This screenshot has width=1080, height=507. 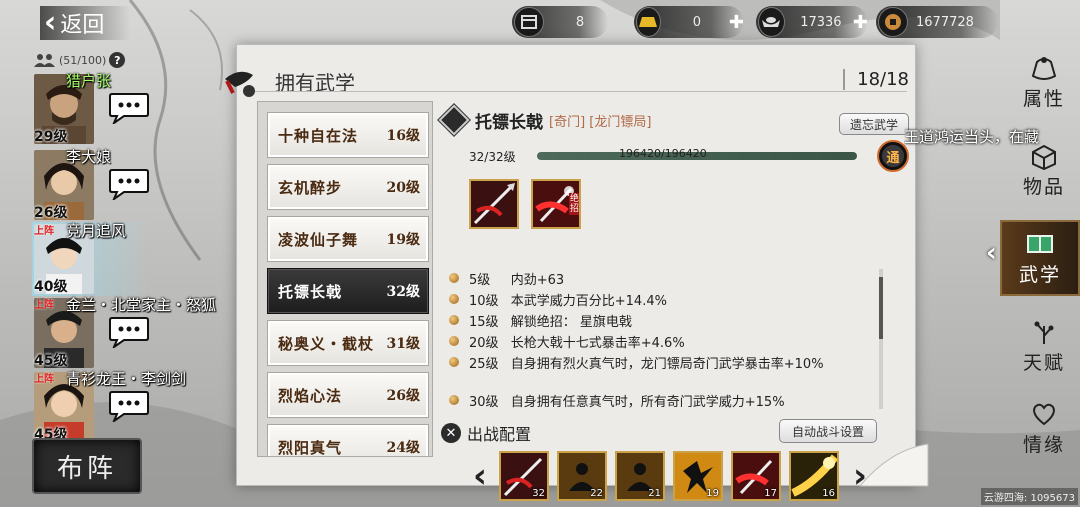 I want to click on hero-level: 40级, so click(x=51, y=287).